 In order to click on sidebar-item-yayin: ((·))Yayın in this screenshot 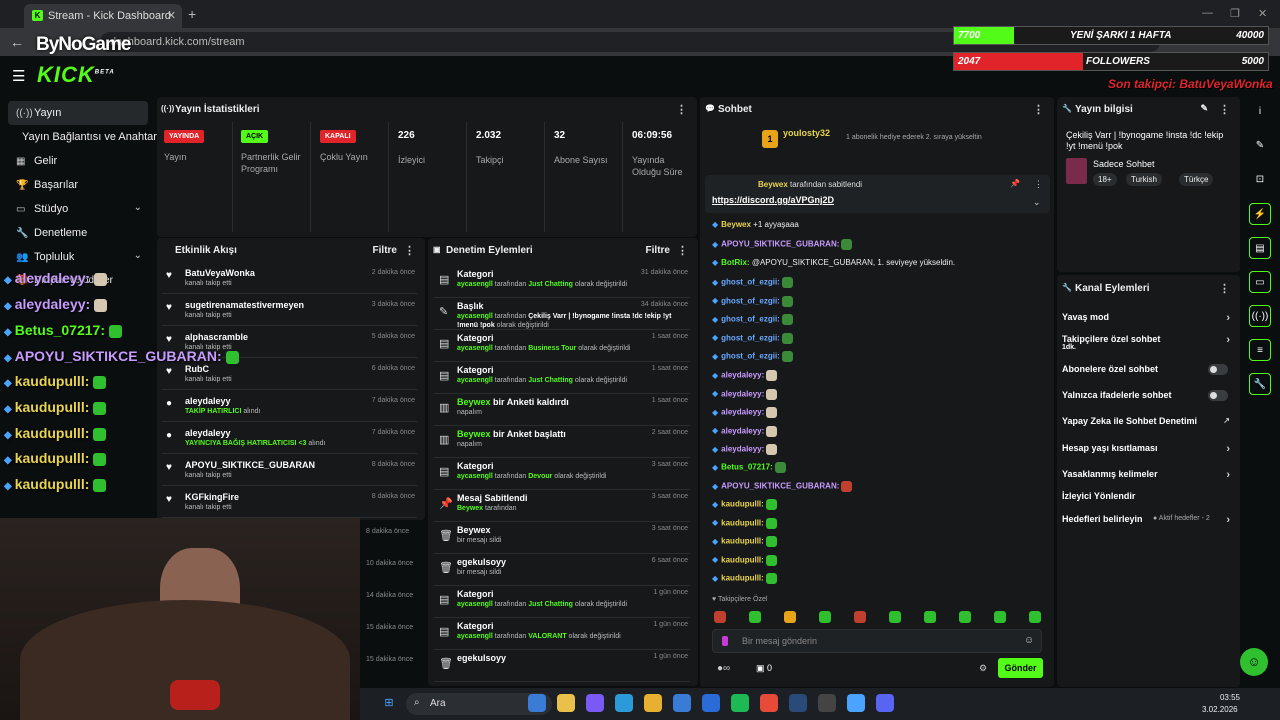, I will do `click(78, 113)`.